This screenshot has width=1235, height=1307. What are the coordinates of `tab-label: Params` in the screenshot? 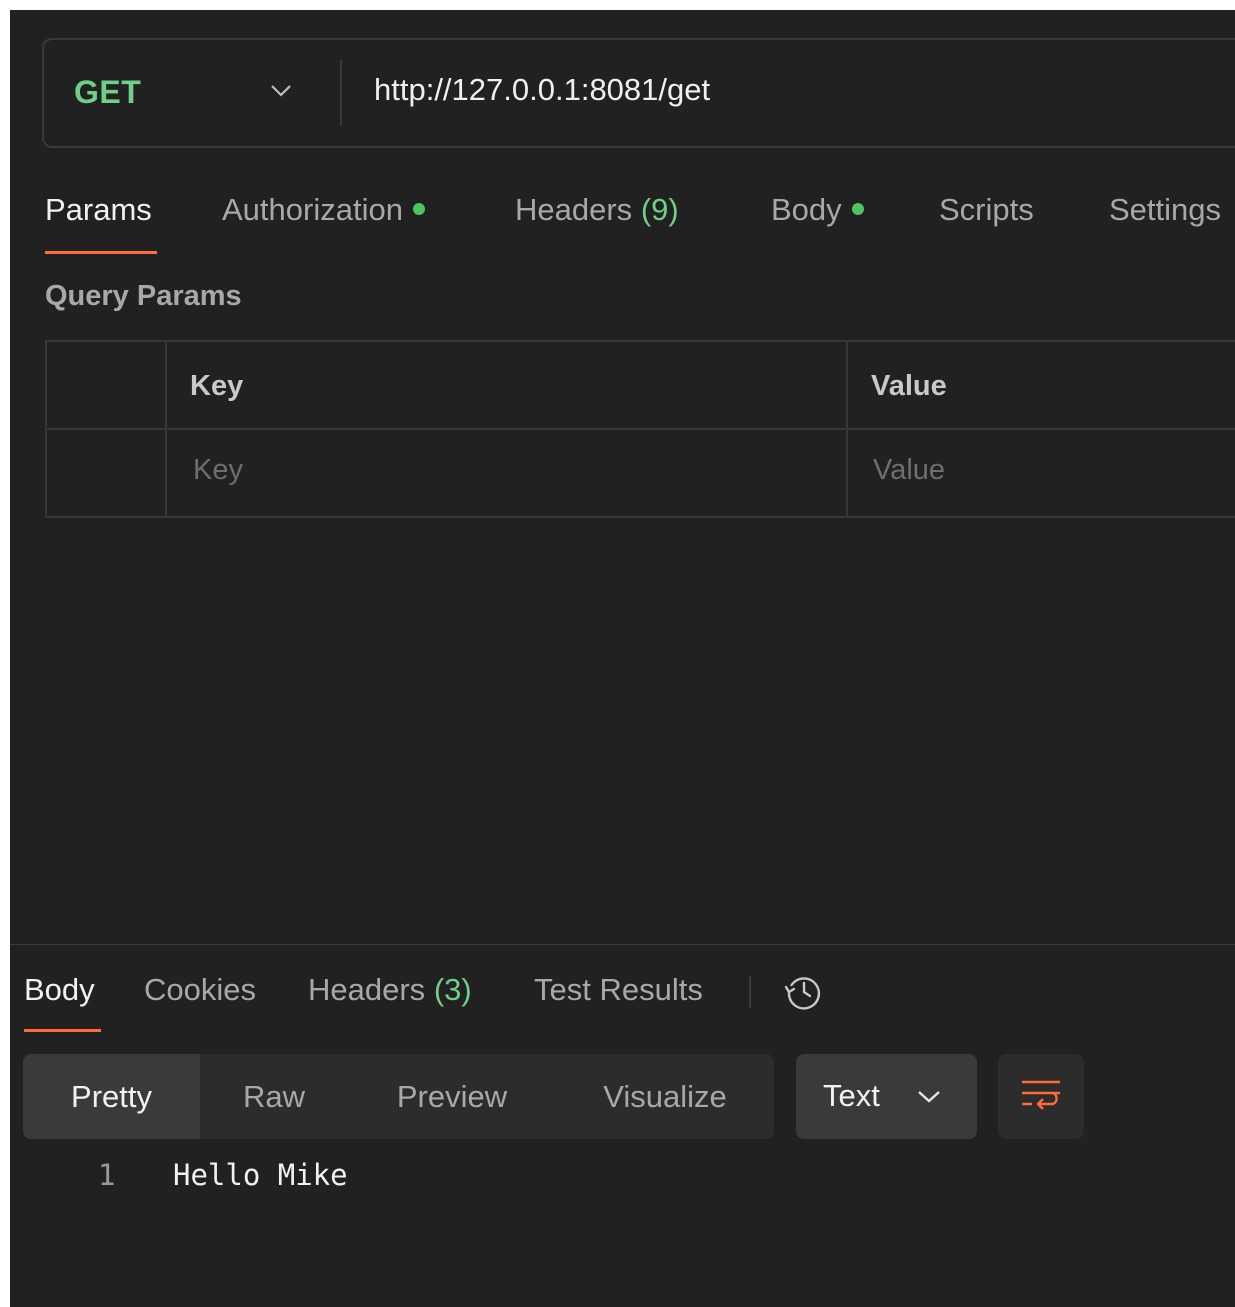 It's located at (98, 209).